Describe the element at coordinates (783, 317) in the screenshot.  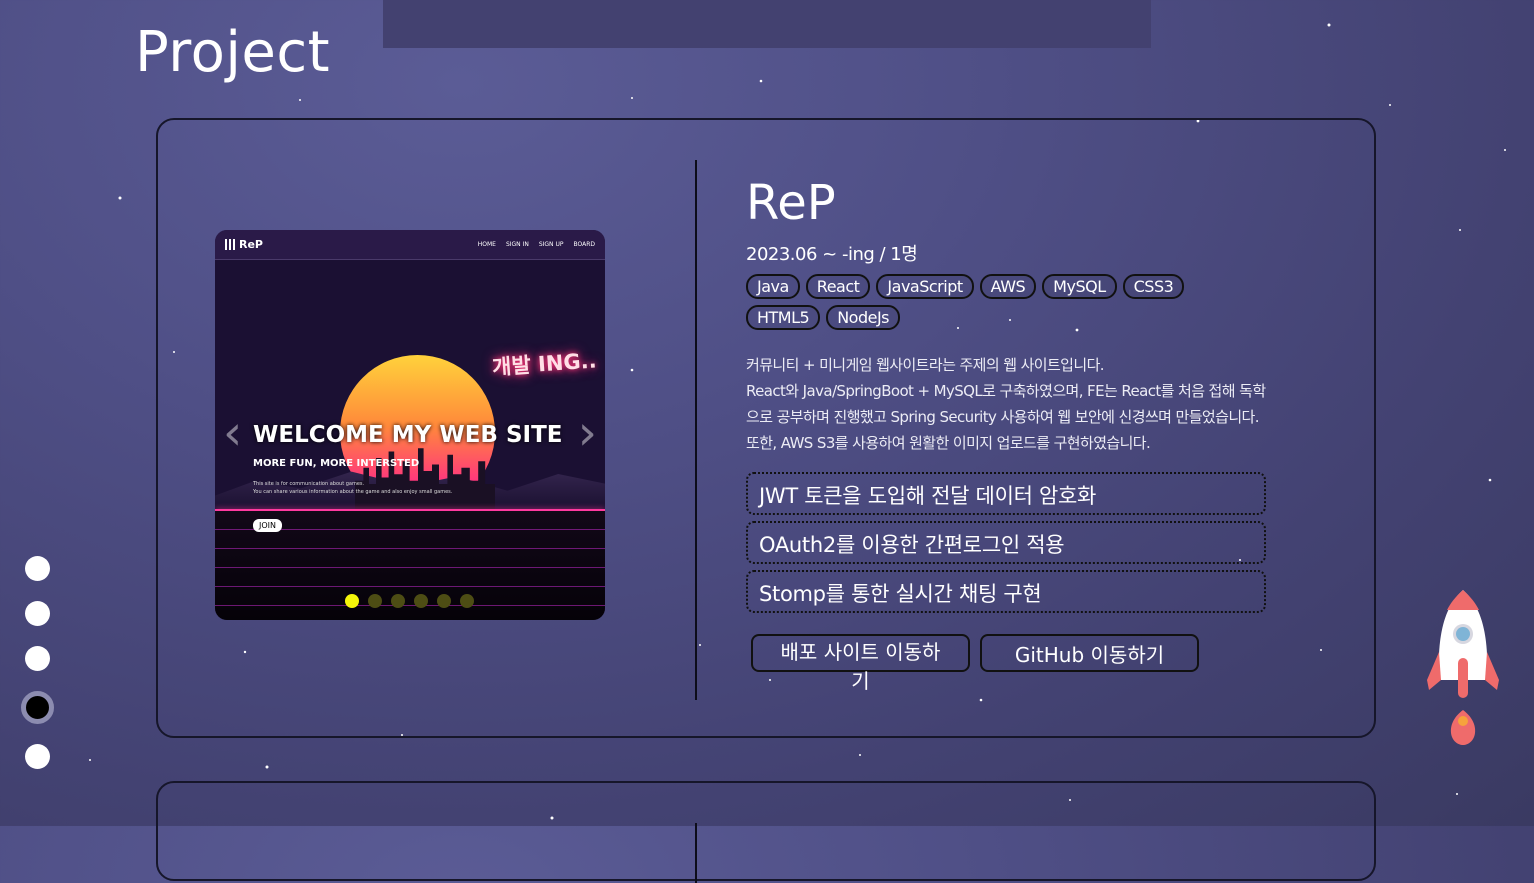
I see `tech-tag: HTML5` at that location.